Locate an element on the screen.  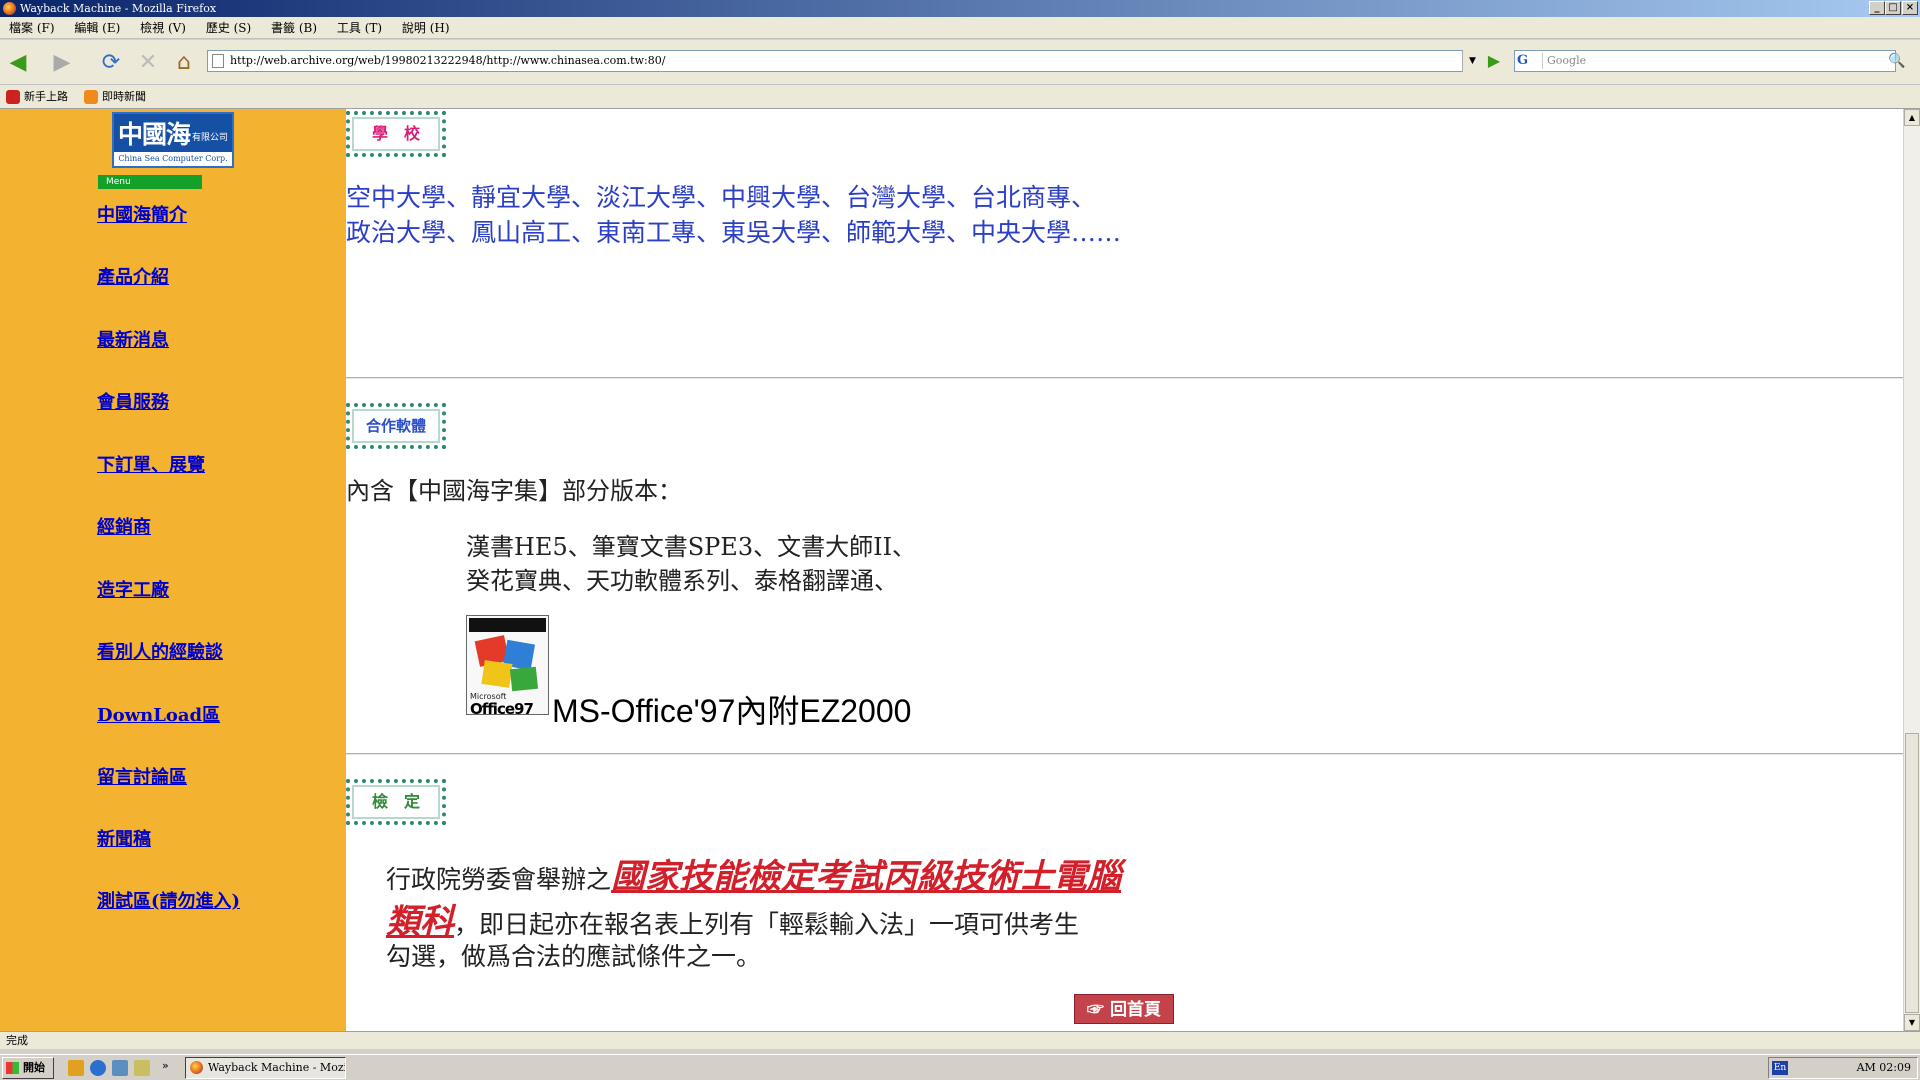
logo-small-text: 有限公司 is located at coordinates (210, 138).